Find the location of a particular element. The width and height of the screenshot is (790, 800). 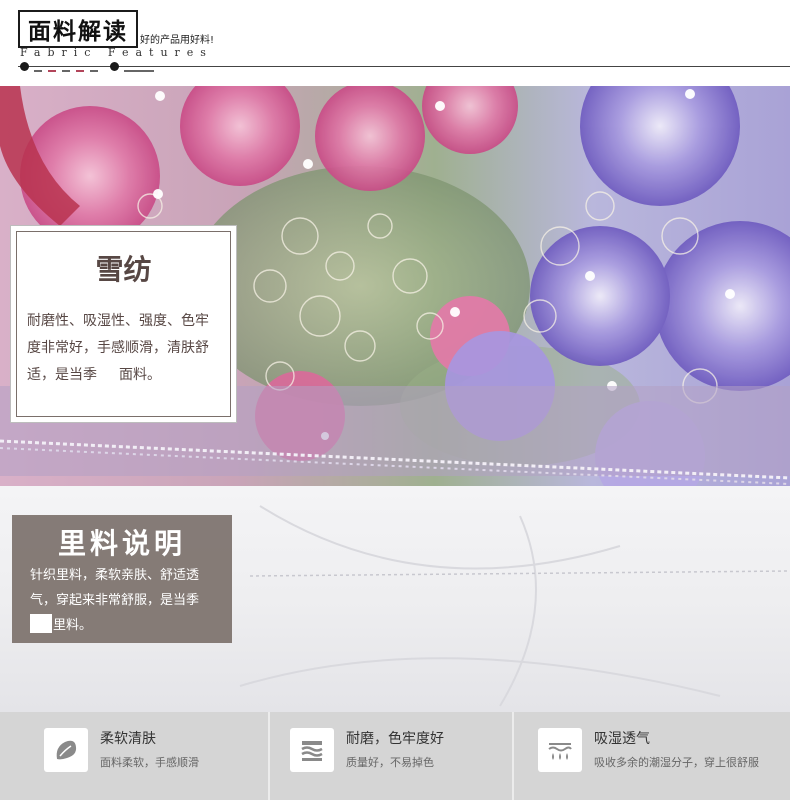

chiffon-card-line: 度非常好，手感顺滑，清肤舒 is located at coordinates (118, 348).